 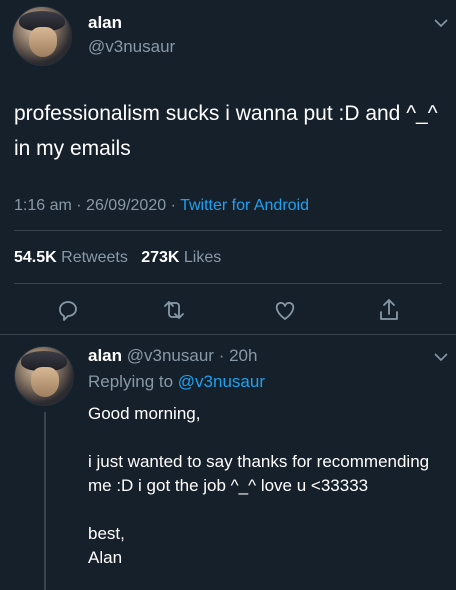 I want to click on tweet-stats: 54.5K Retweets 273K Likes, so click(x=117, y=258).